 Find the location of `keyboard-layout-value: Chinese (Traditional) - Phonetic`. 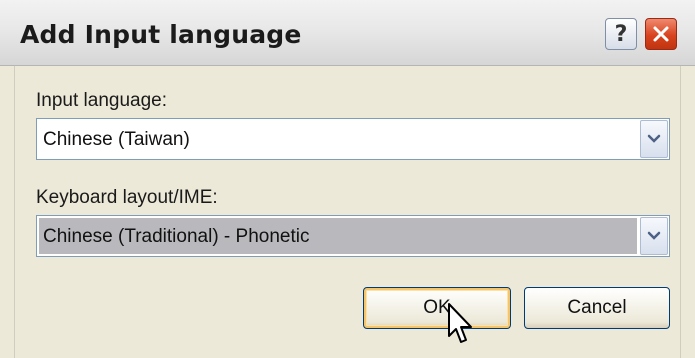

keyboard-layout-value: Chinese (Traditional) - Phonetic is located at coordinates (176, 236).